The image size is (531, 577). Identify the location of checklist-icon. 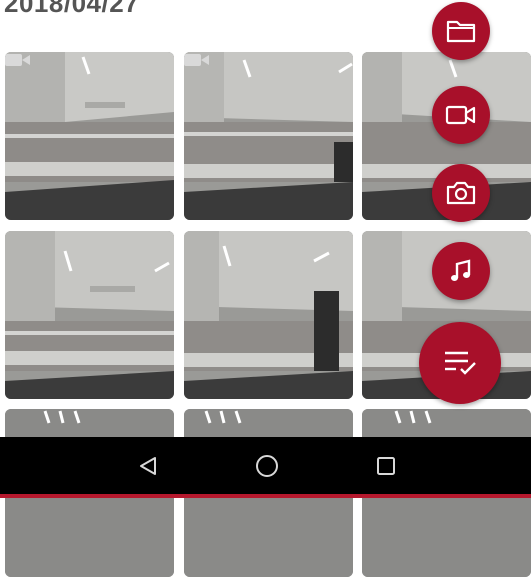
(460, 363).